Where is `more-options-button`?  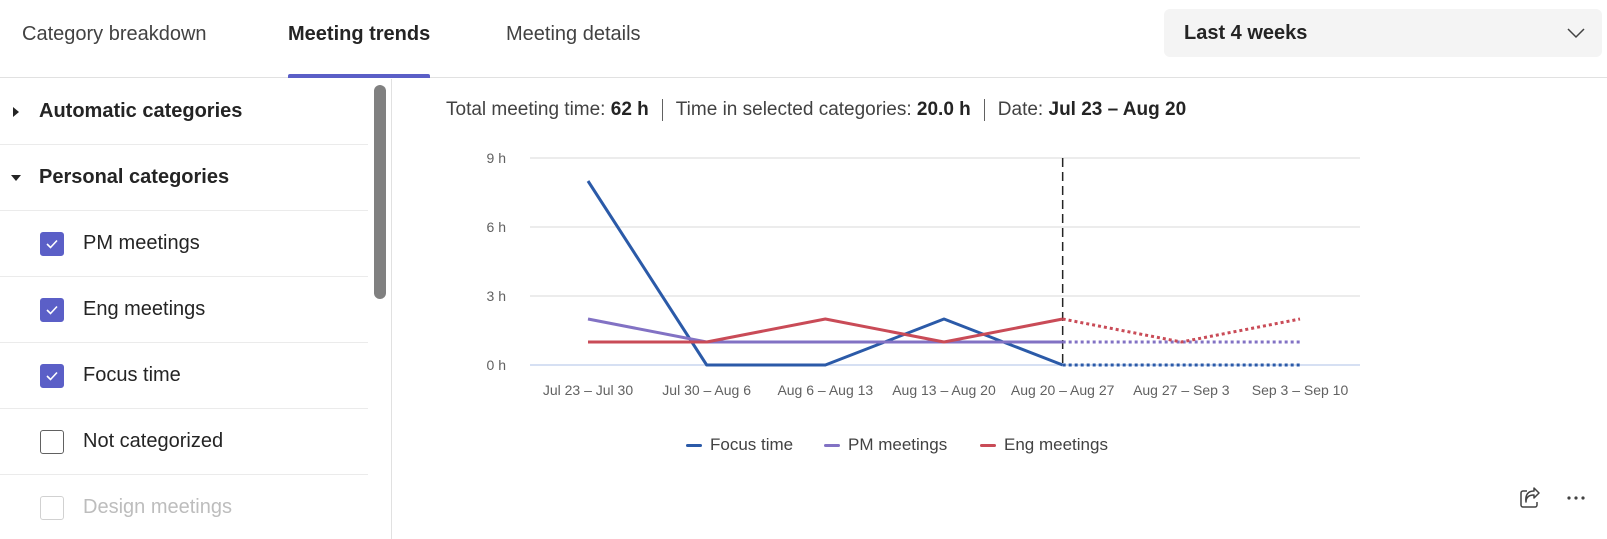 more-options-button is located at coordinates (1576, 498).